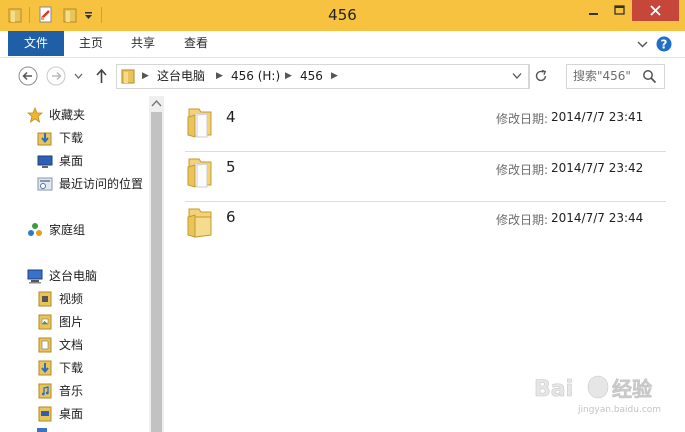 This screenshot has height=432, width=685. I want to click on file-name: 6, so click(231, 217).